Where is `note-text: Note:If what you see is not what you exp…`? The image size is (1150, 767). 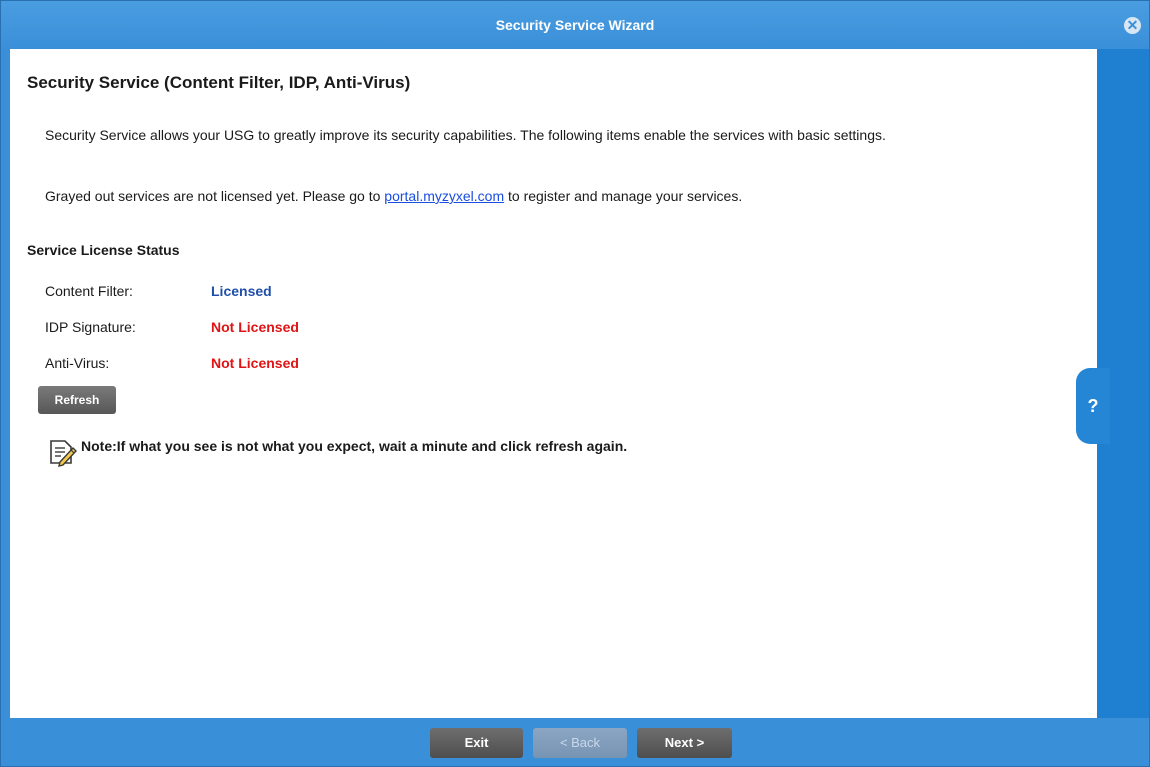 note-text: Note:If what you see is not what you exp… is located at coordinates (354, 446).